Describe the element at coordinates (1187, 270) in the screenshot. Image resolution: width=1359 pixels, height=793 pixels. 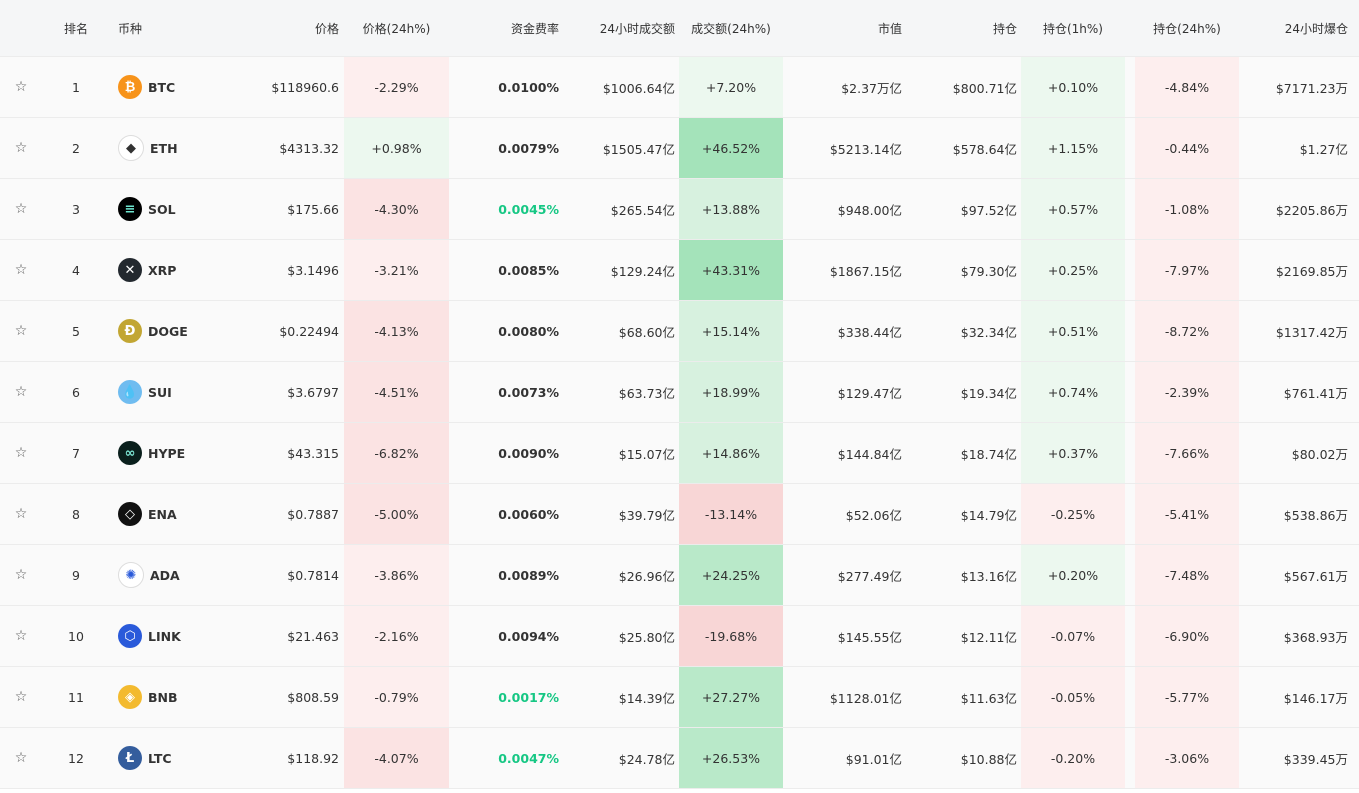
I see `oi-24h-cell: -7.97%` at that location.